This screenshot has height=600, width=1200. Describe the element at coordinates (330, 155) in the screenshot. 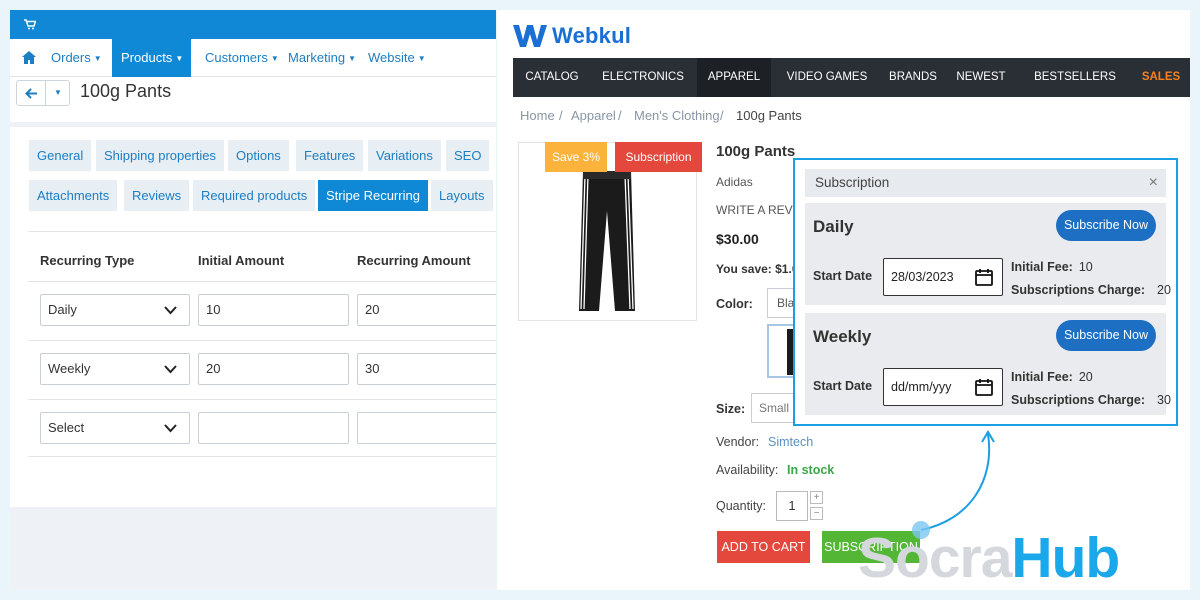

I see `tab-features: Features` at that location.